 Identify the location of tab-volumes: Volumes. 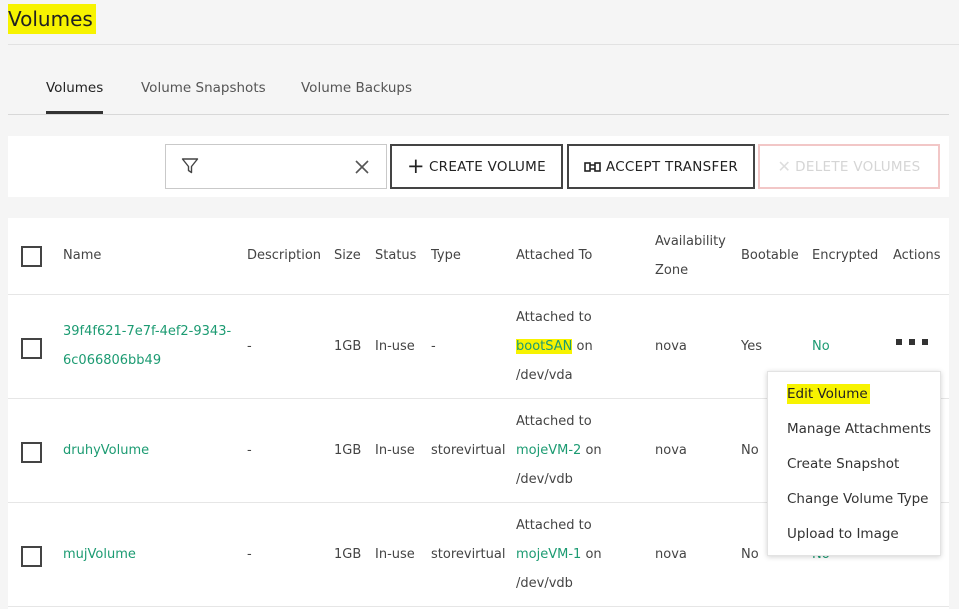
(74, 88).